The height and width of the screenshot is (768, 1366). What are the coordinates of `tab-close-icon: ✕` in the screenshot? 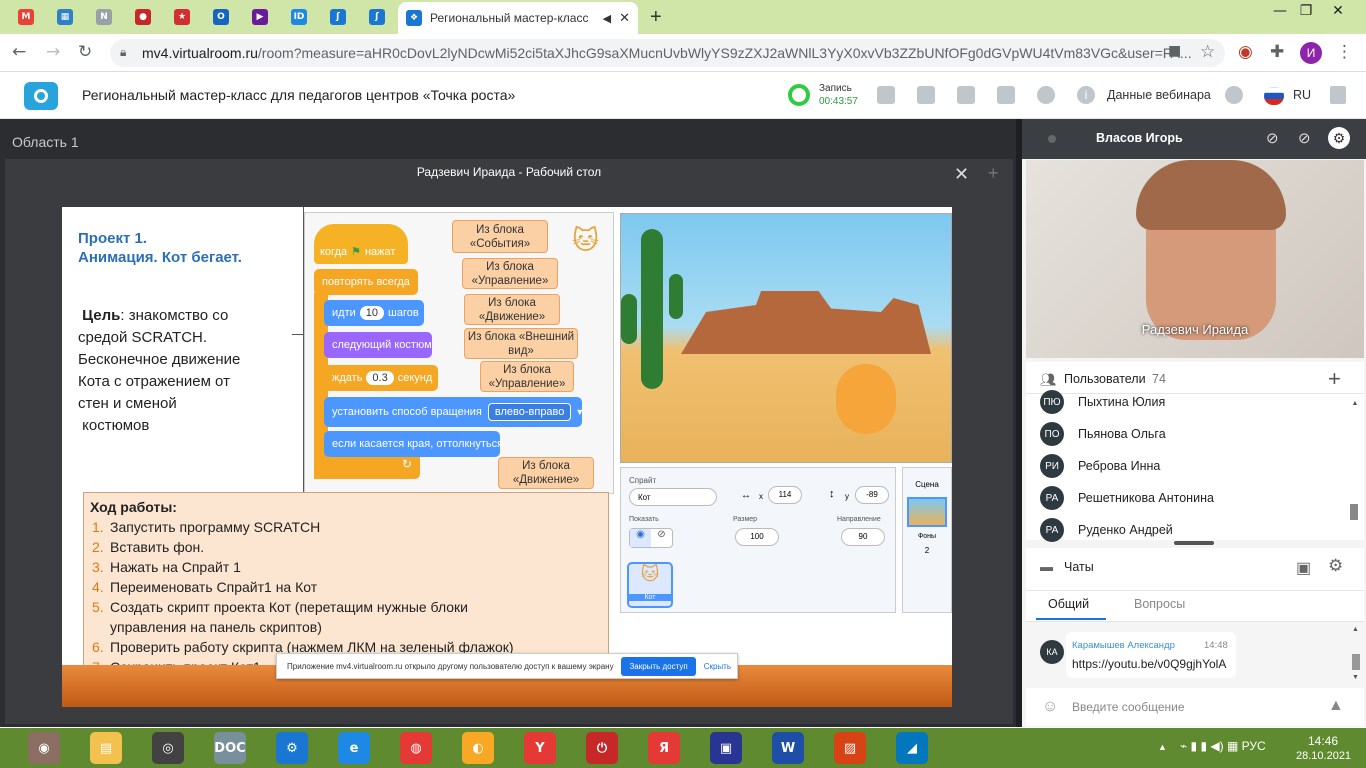 It's located at (624, 18).